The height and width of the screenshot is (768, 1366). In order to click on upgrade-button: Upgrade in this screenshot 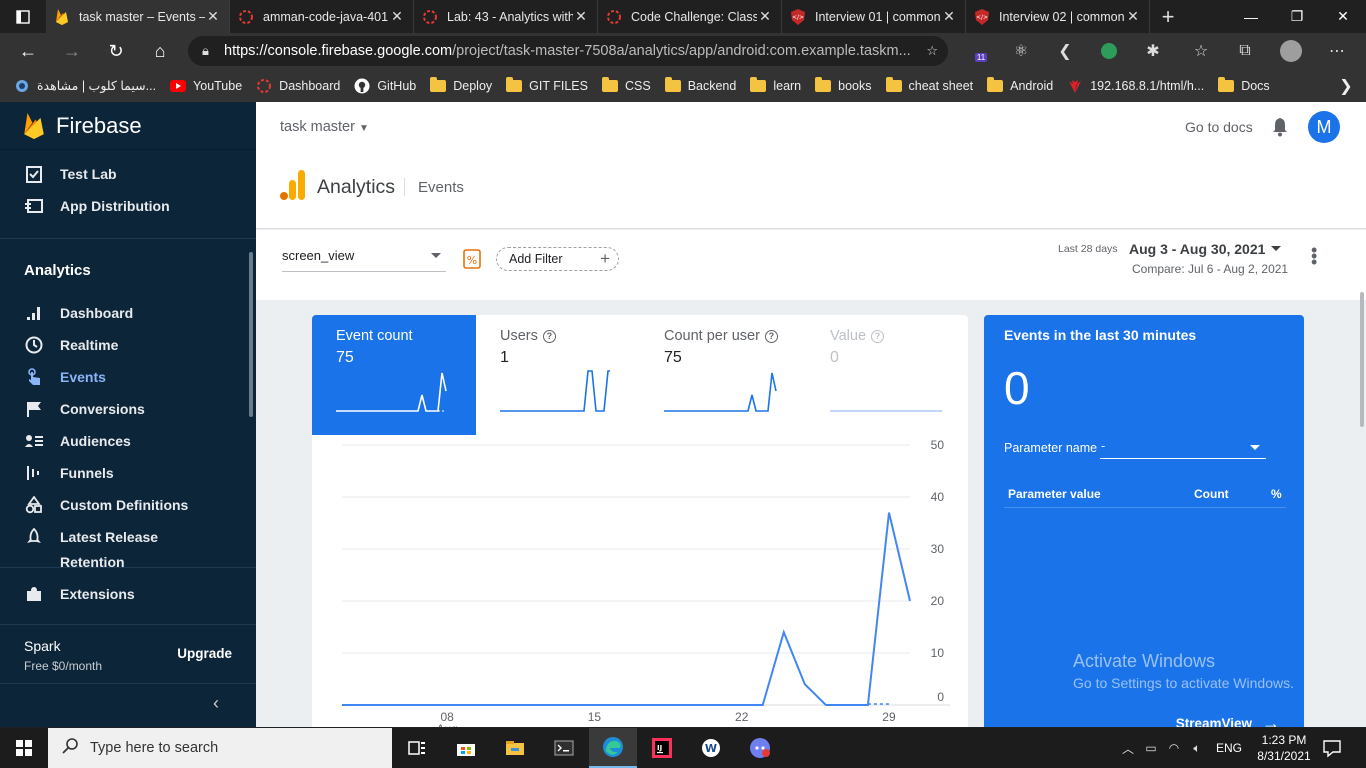, I will do `click(204, 653)`.